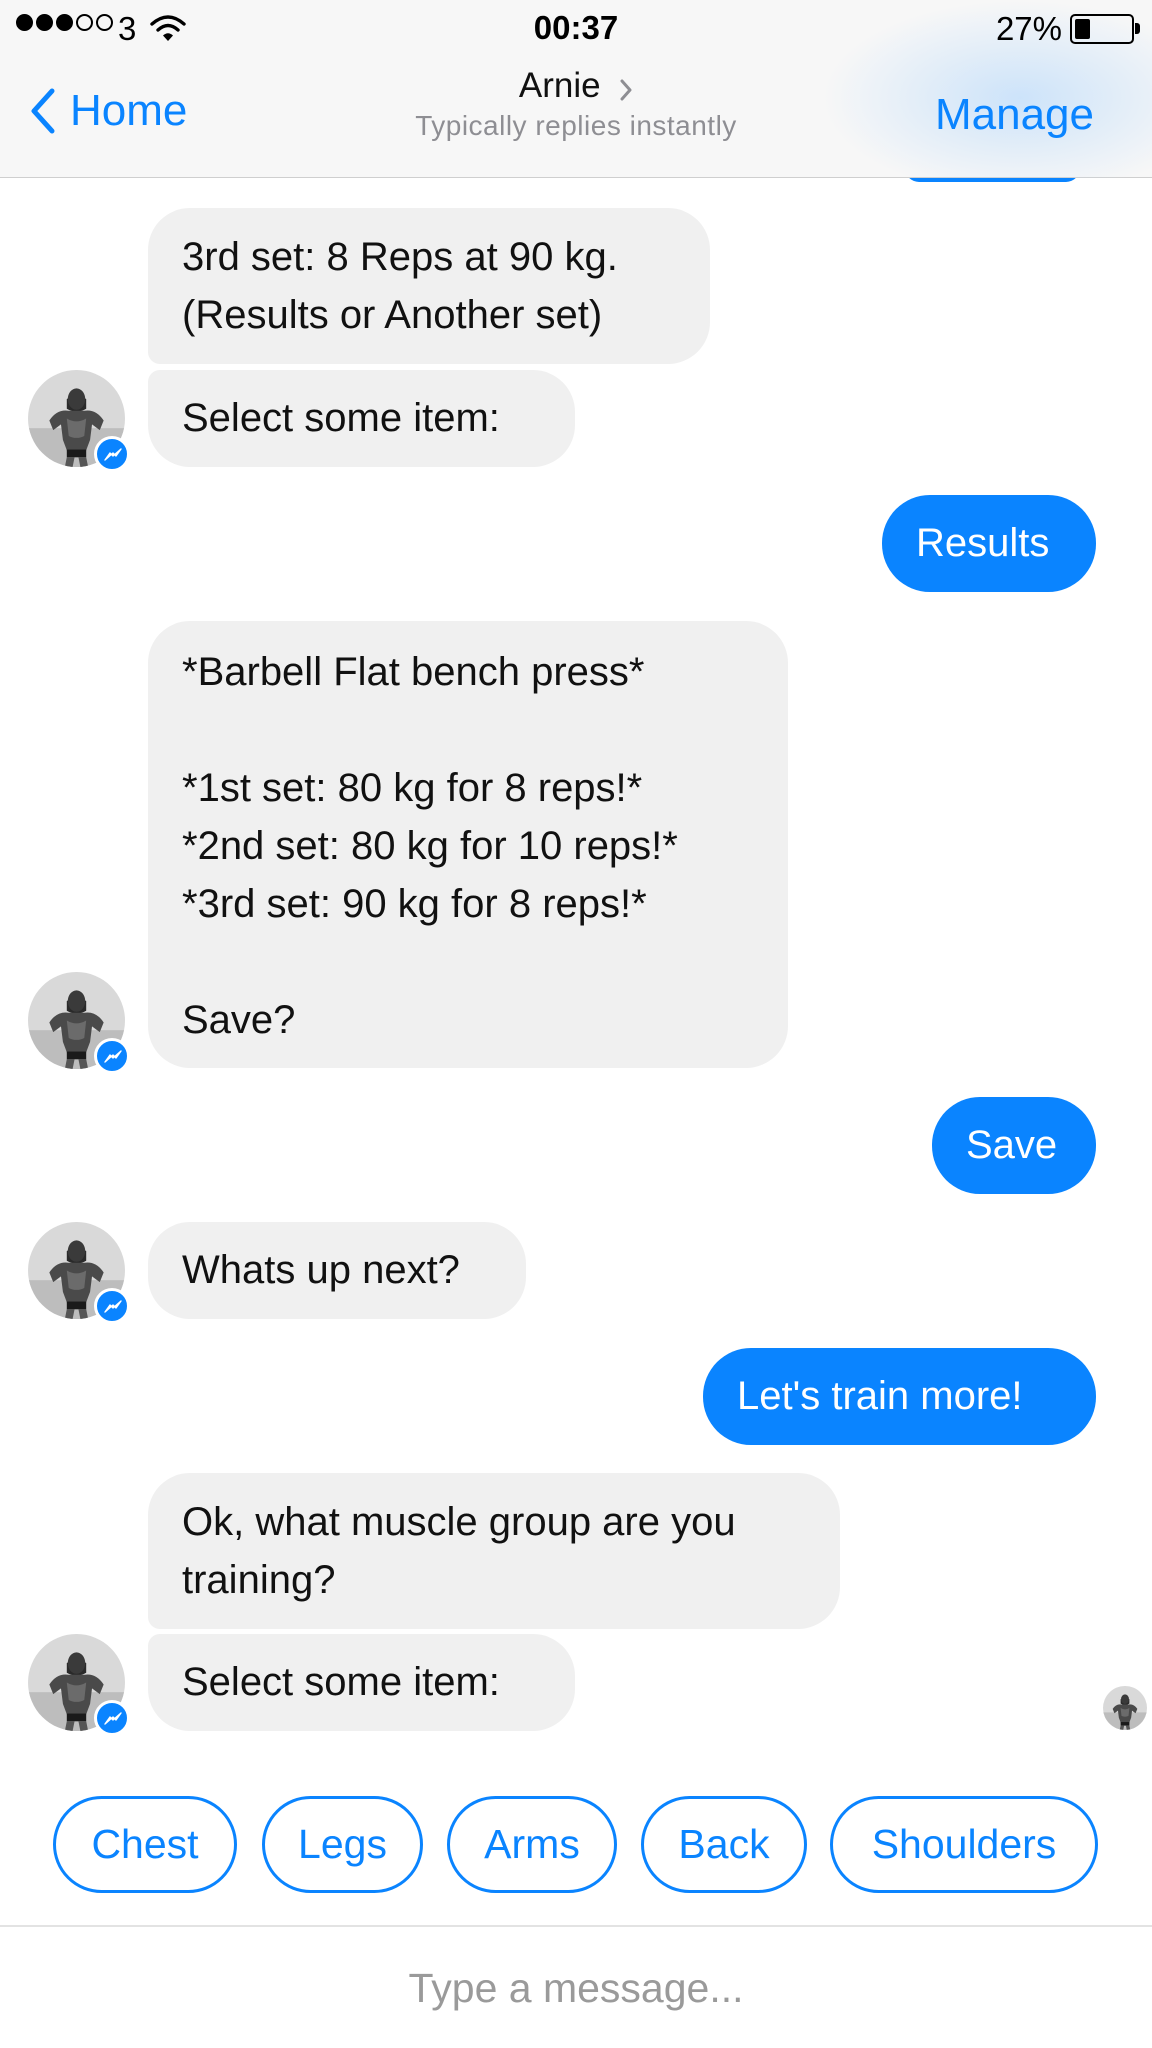 The height and width of the screenshot is (2048, 1152). Describe the element at coordinates (145, 1844) in the screenshot. I see `quick-reply-chest: Chest` at that location.